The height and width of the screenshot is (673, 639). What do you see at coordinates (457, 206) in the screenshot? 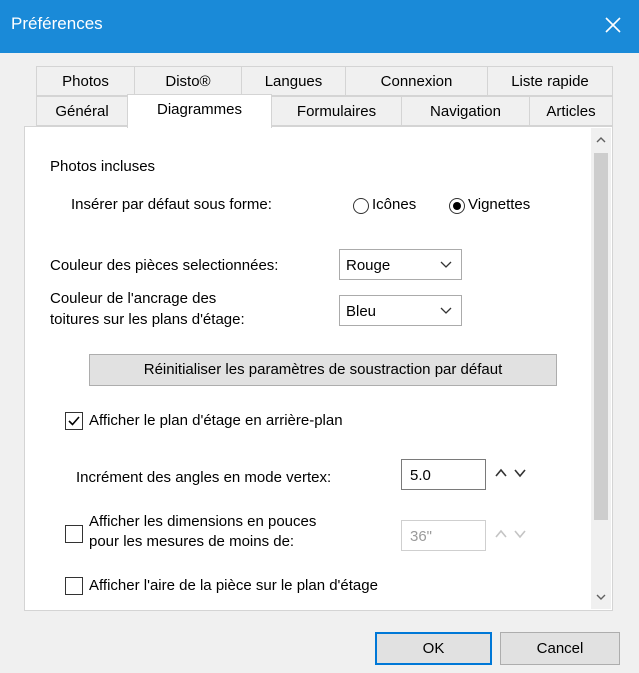
I see `radio-vignettes` at bounding box center [457, 206].